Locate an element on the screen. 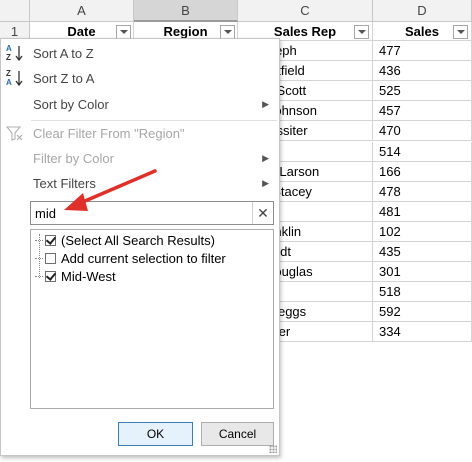 Image resolution: width=472 pixels, height=462 pixels. column-header-d: D is located at coordinates (422, 11).